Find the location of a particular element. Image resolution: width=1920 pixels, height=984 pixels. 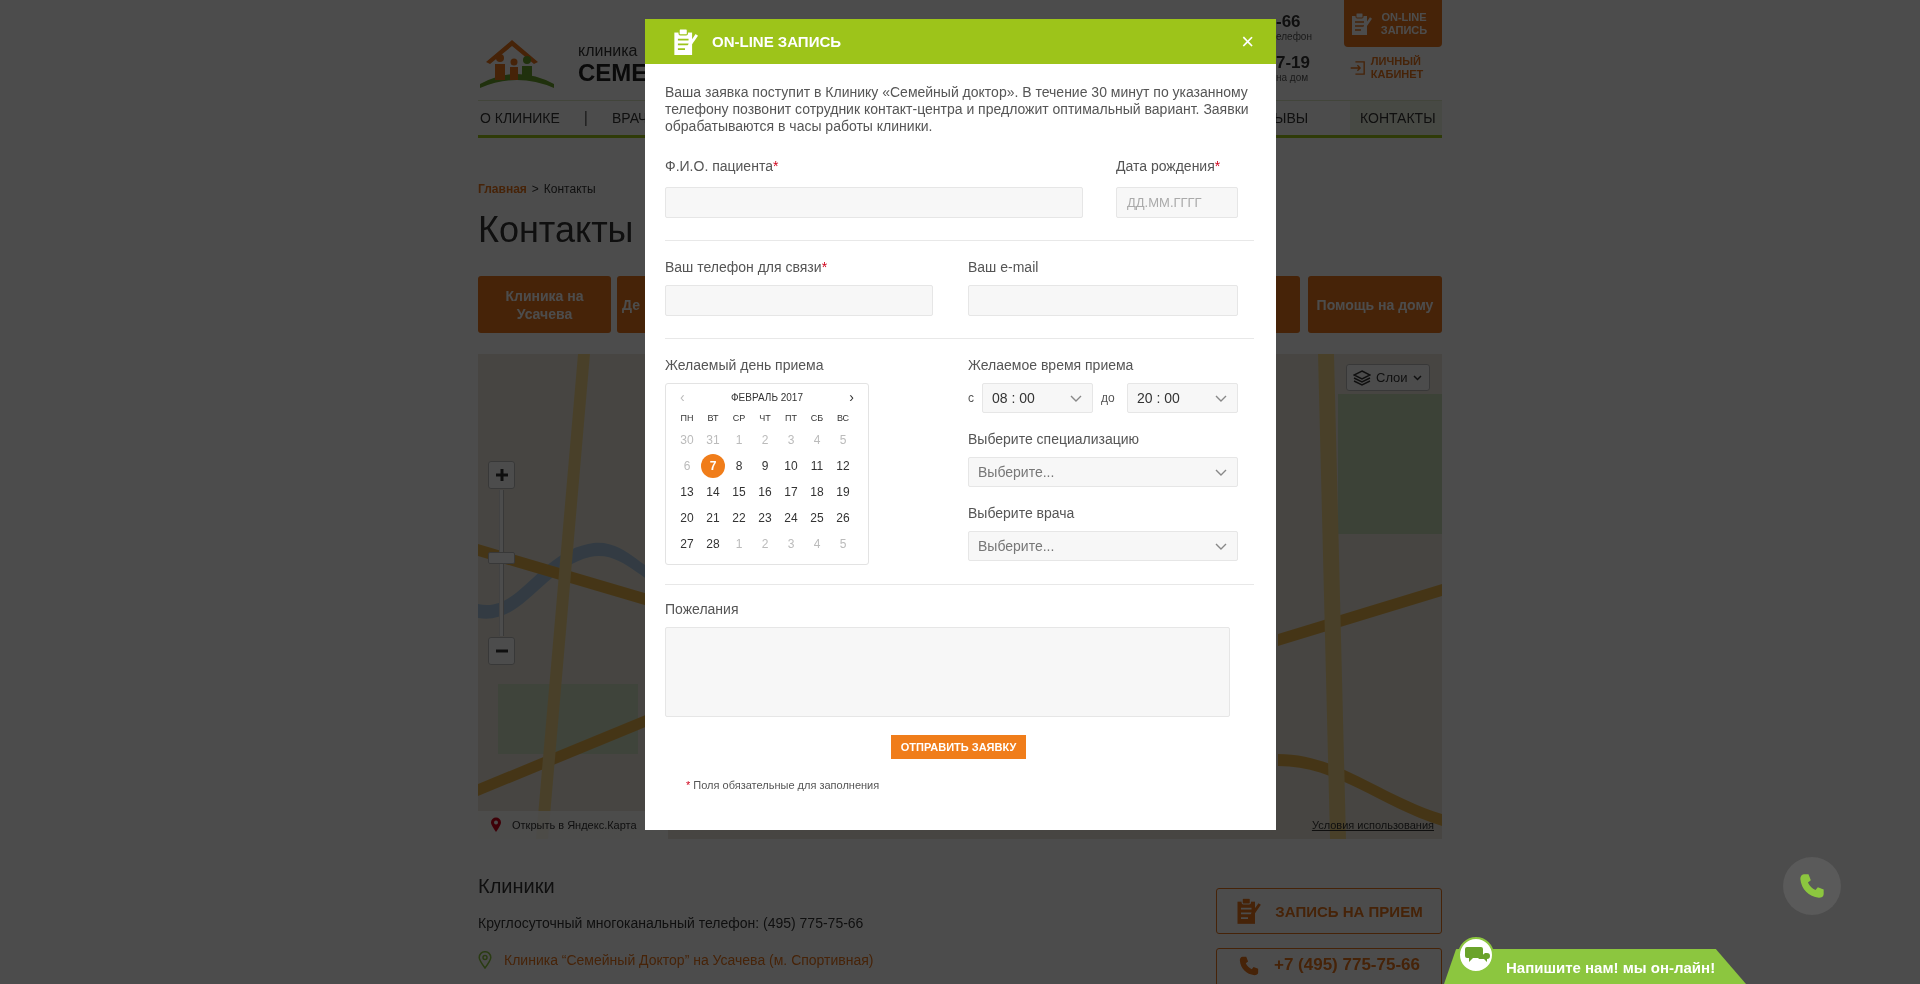

calendar-day: 16 is located at coordinates (765, 492).